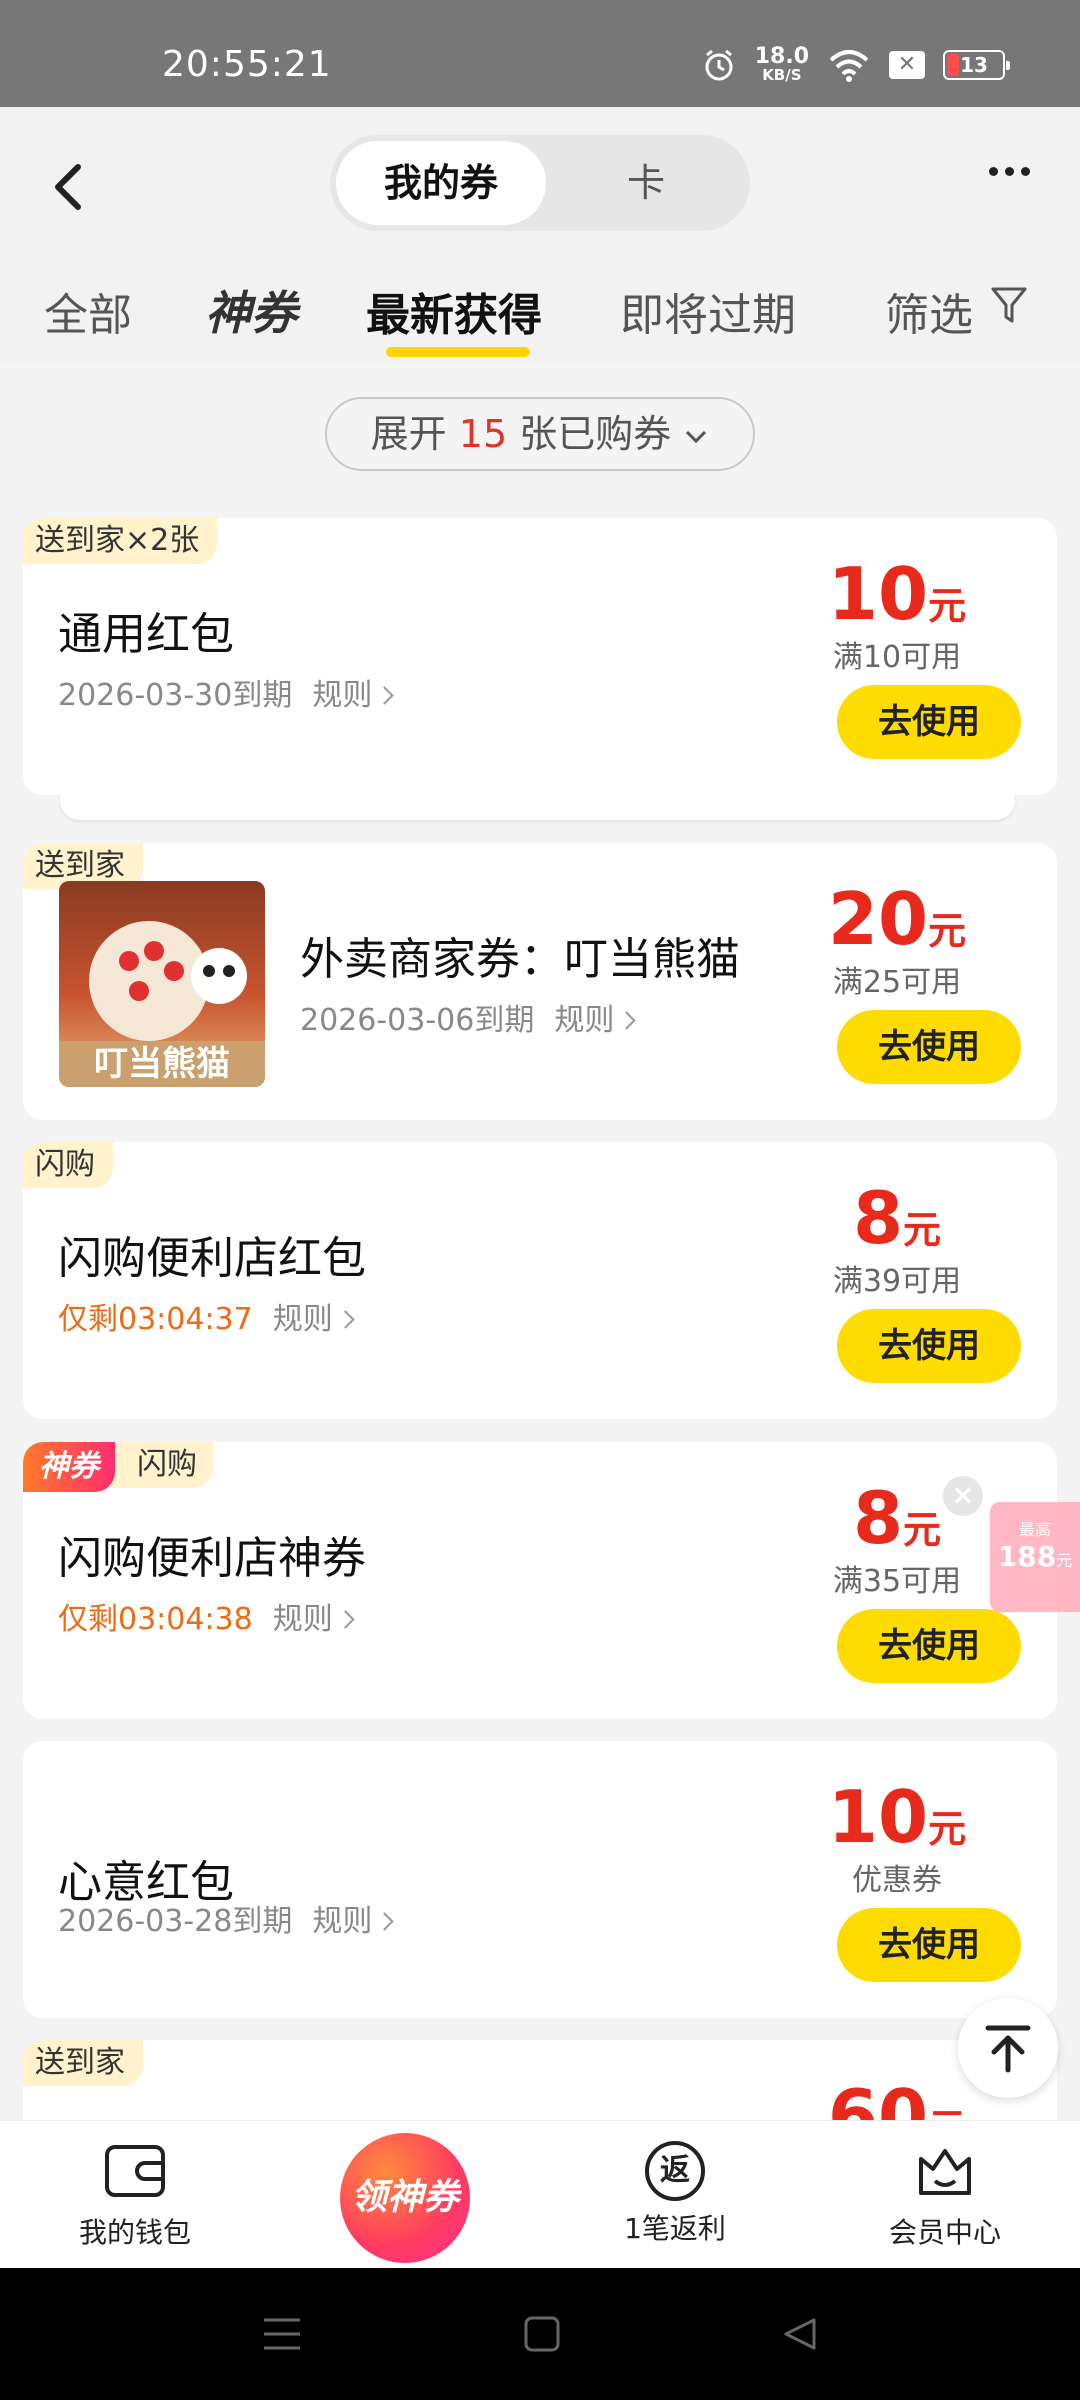  Describe the element at coordinates (1009, 306) in the screenshot. I see `filter-icon` at that location.